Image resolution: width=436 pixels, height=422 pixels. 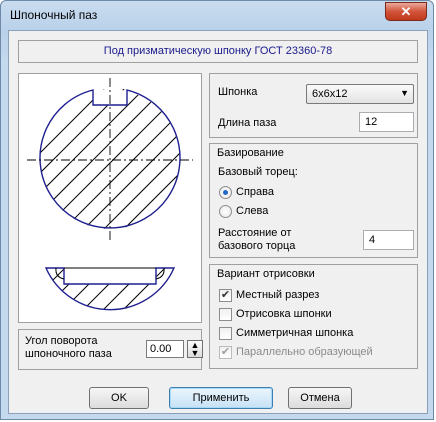 I want to click on base-distance-input: 4, so click(x=388, y=240).